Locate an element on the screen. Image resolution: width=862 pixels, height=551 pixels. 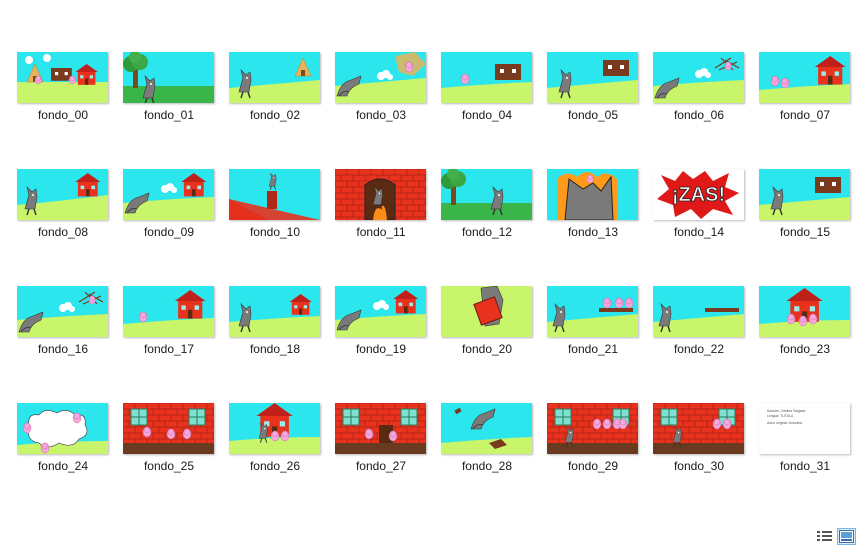
file-thumbnail-tile: fondo_08 is located at coordinates (62, 204).